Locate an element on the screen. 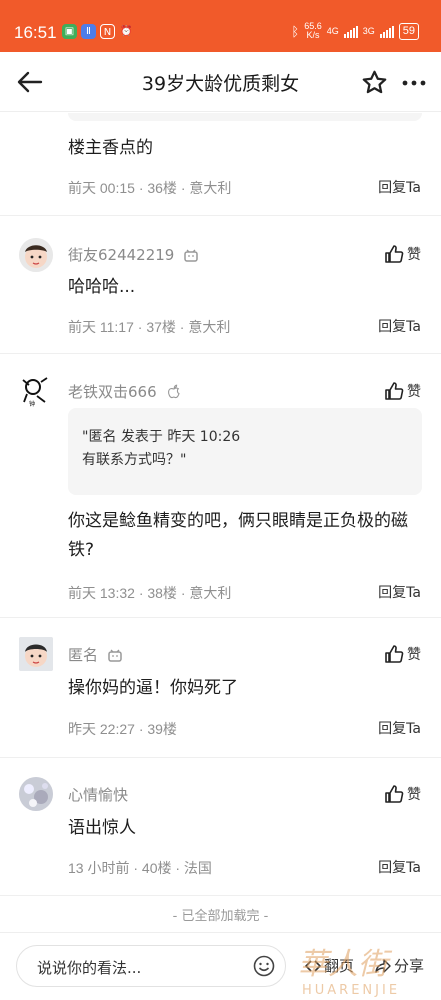  comment-meta: 昨天 22:27 · 39楼 is located at coordinates (122, 729).